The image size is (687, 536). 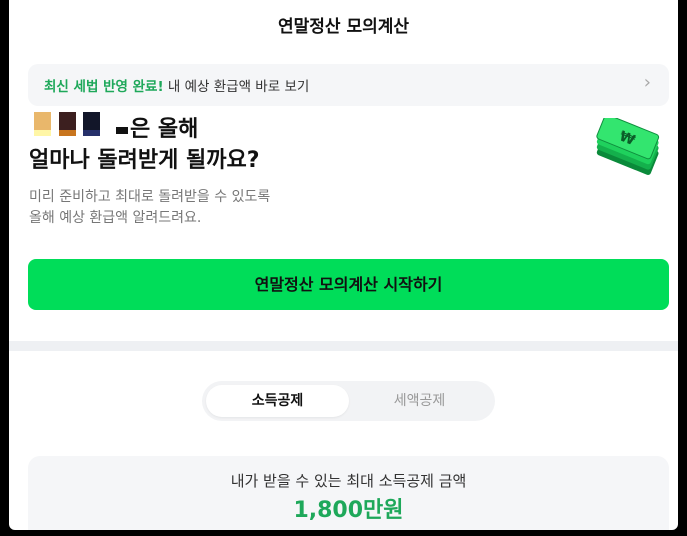 I want to click on hero-sub2: 올해 예상 환급액 알려드려요., so click(x=115, y=218).